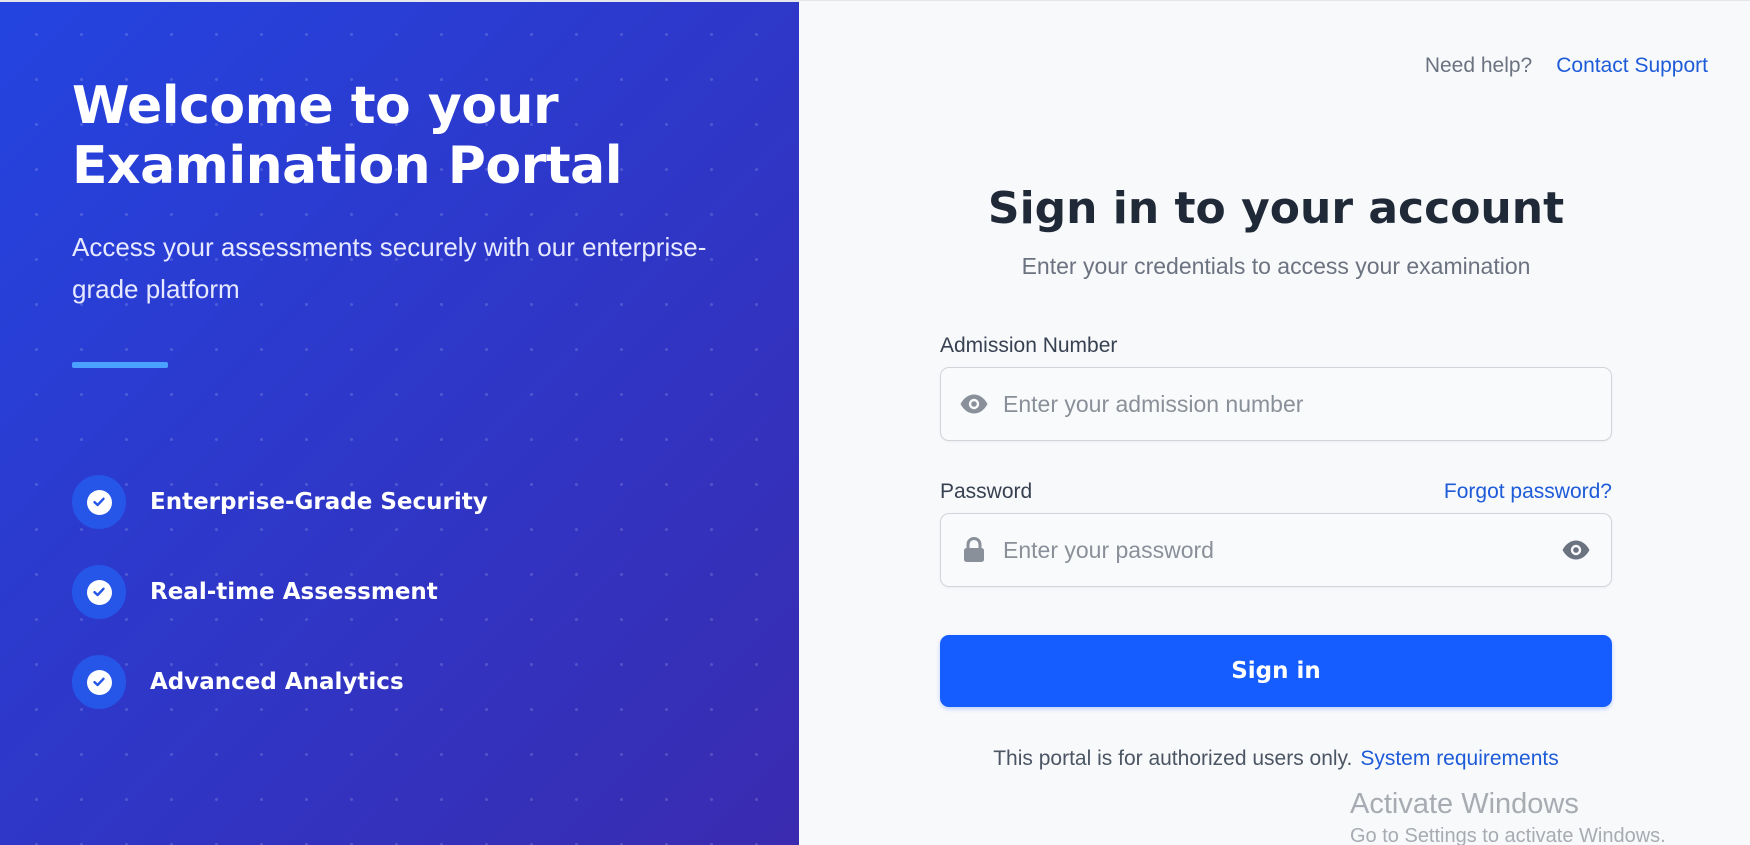 The height and width of the screenshot is (845, 1750). What do you see at coordinates (1459, 758) in the screenshot?
I see `system-requirements-link: System requirements` at bounding box center [1459, 758].